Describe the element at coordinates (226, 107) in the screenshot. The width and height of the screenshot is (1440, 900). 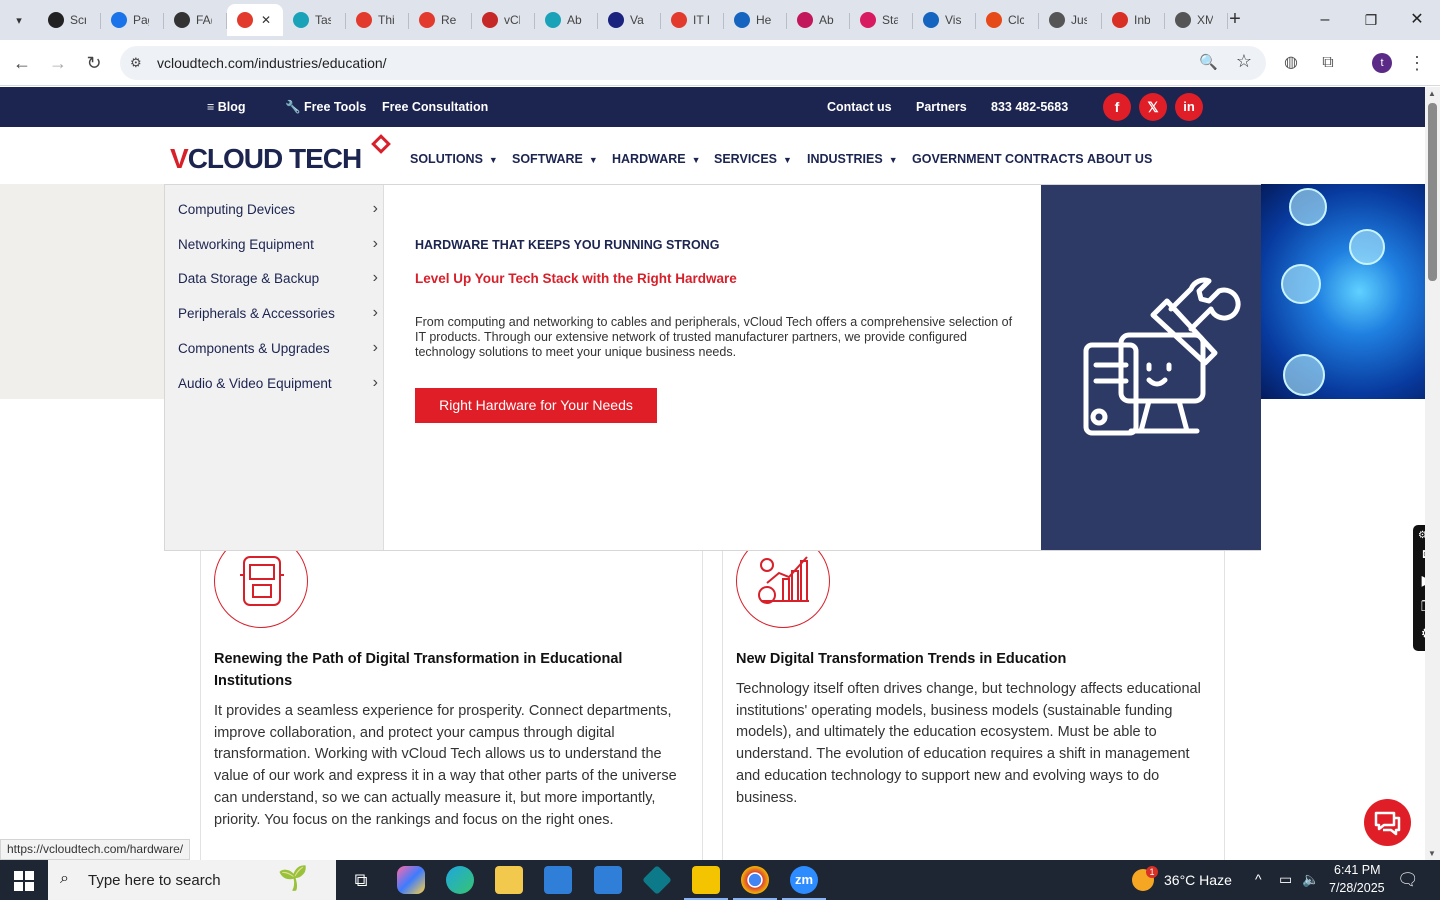
I see `blog-link: ≡ Blog` at that location.